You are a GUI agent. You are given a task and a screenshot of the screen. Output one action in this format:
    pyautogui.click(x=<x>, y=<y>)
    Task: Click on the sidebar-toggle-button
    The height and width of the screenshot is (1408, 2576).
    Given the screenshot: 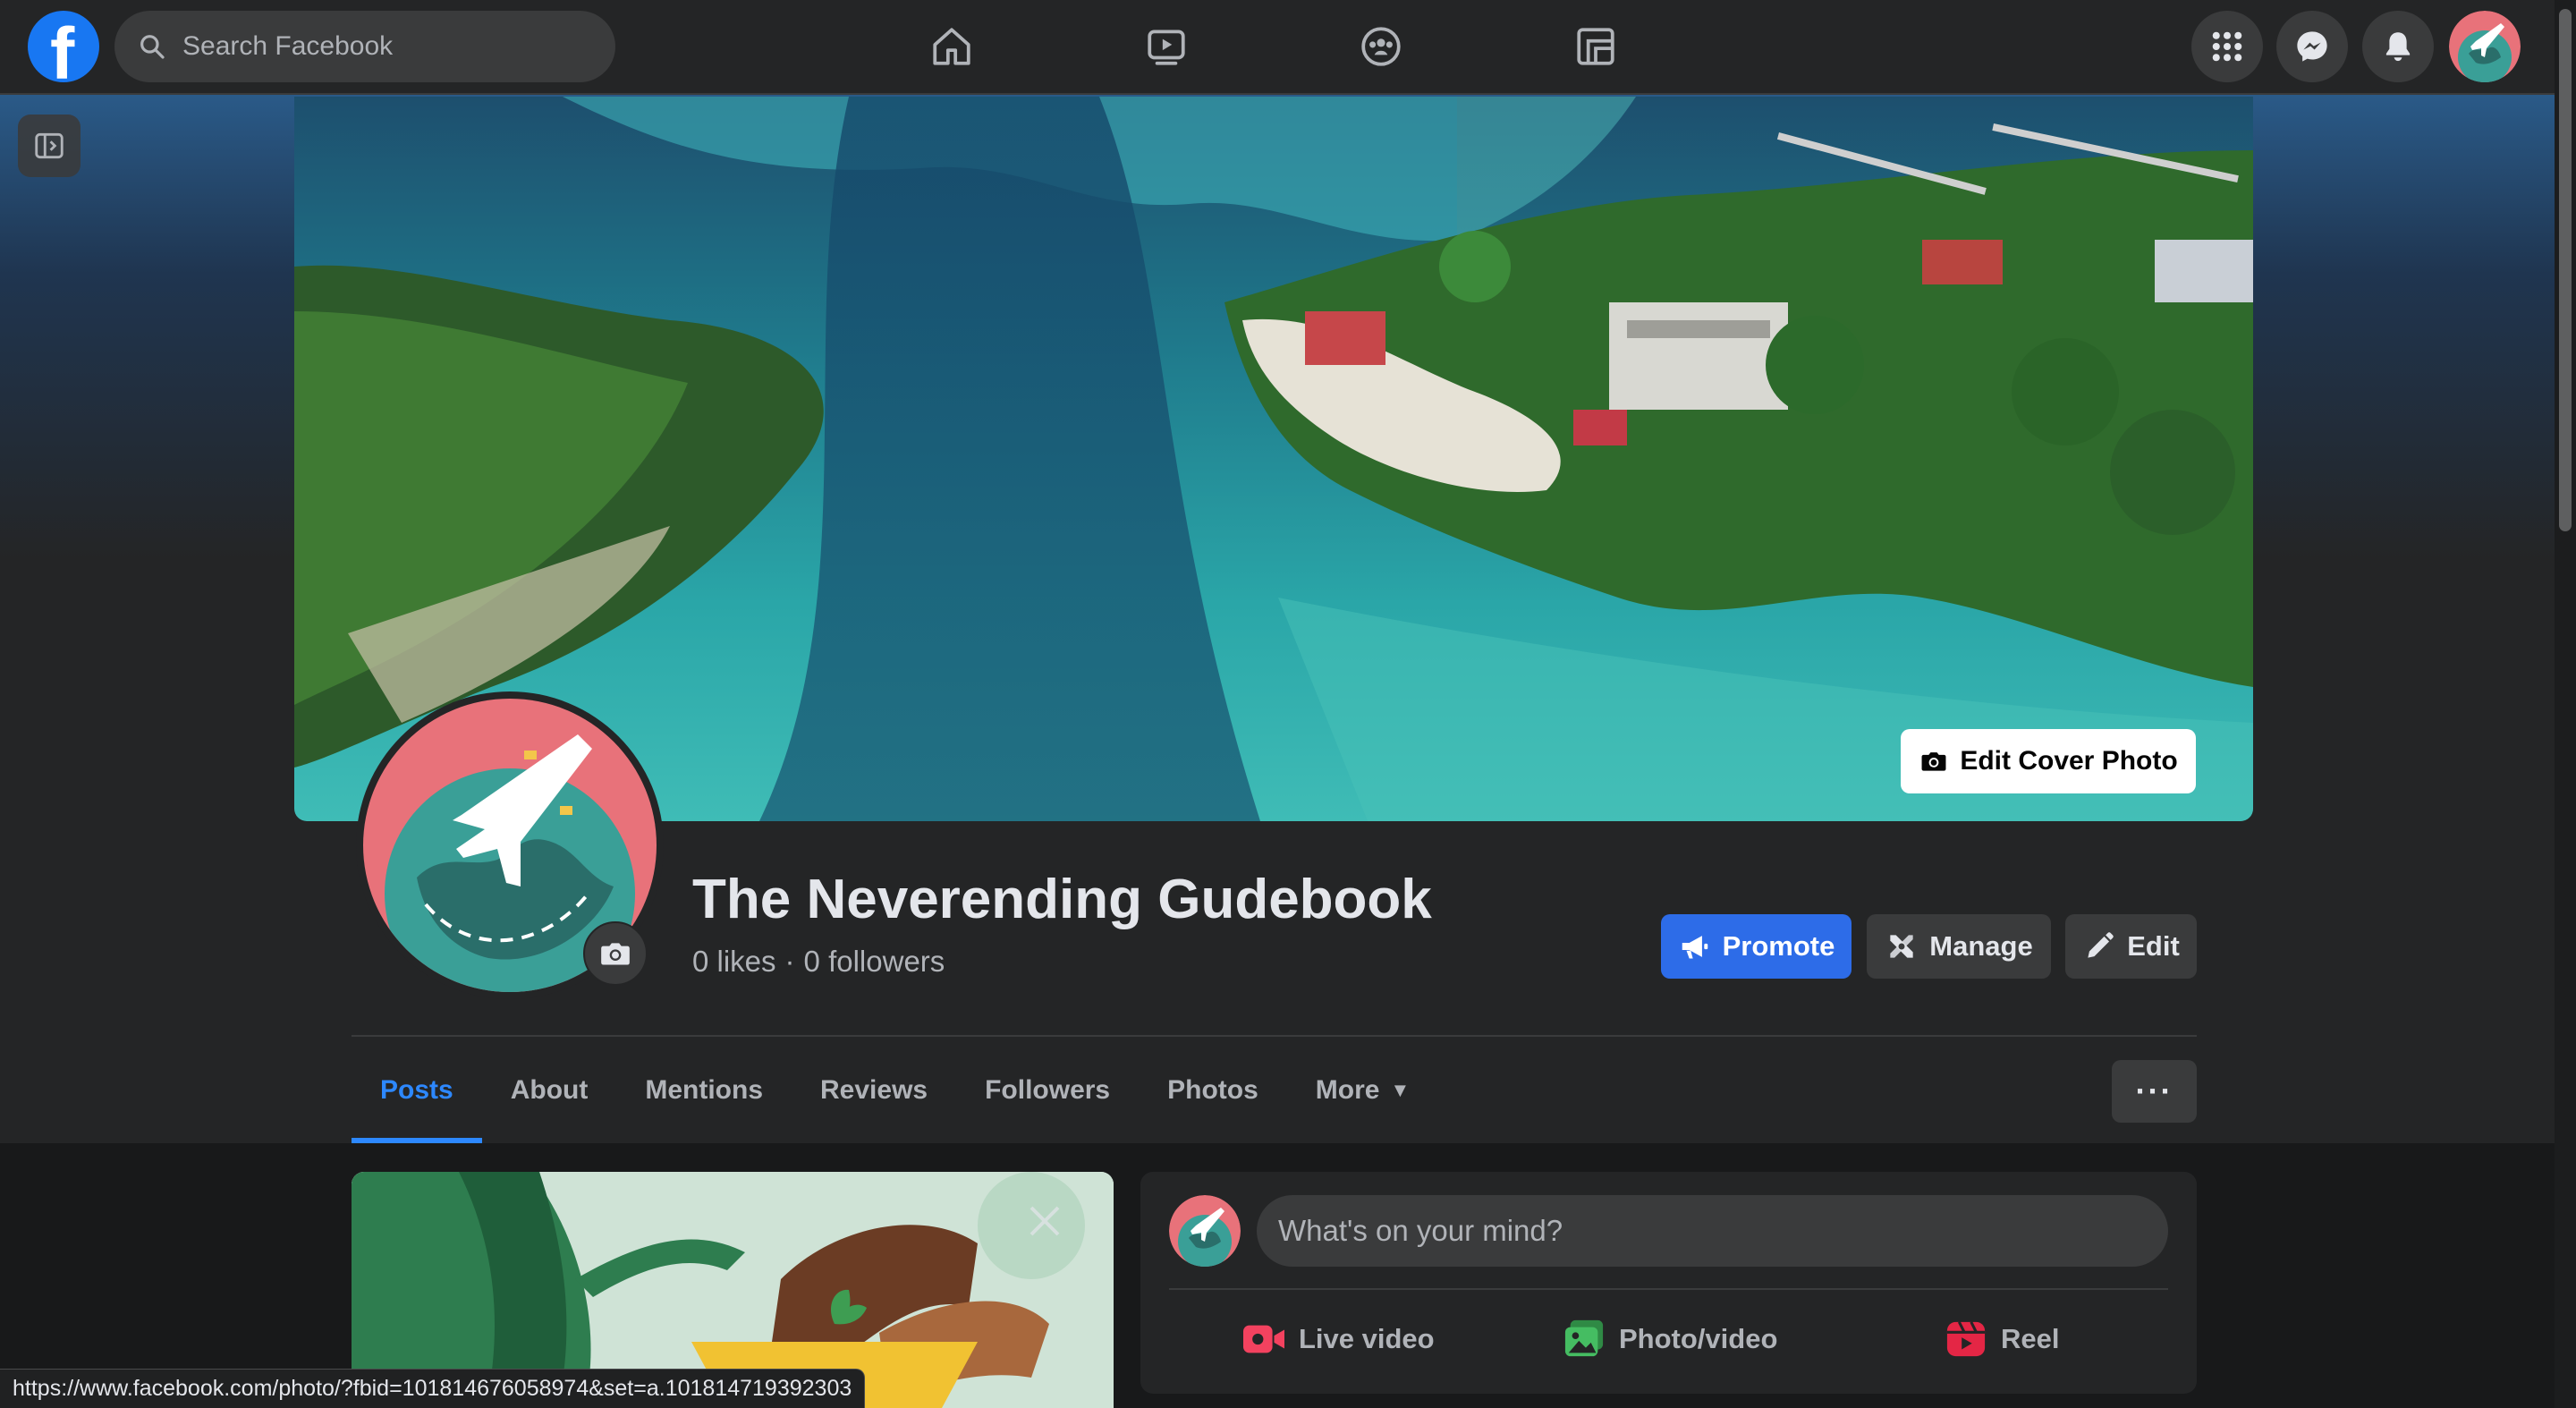 What is the action you would take?
    pyautogui.click(x=49, y=146)
    